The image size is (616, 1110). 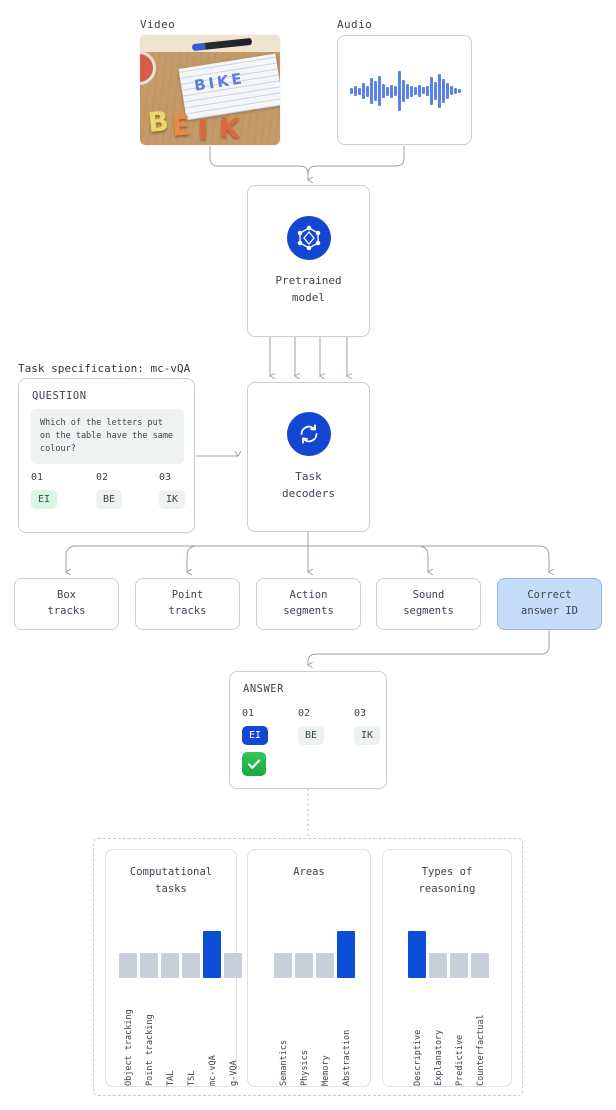 I want to click on question-option-2: 02 BE, so click(x=117, y=490).